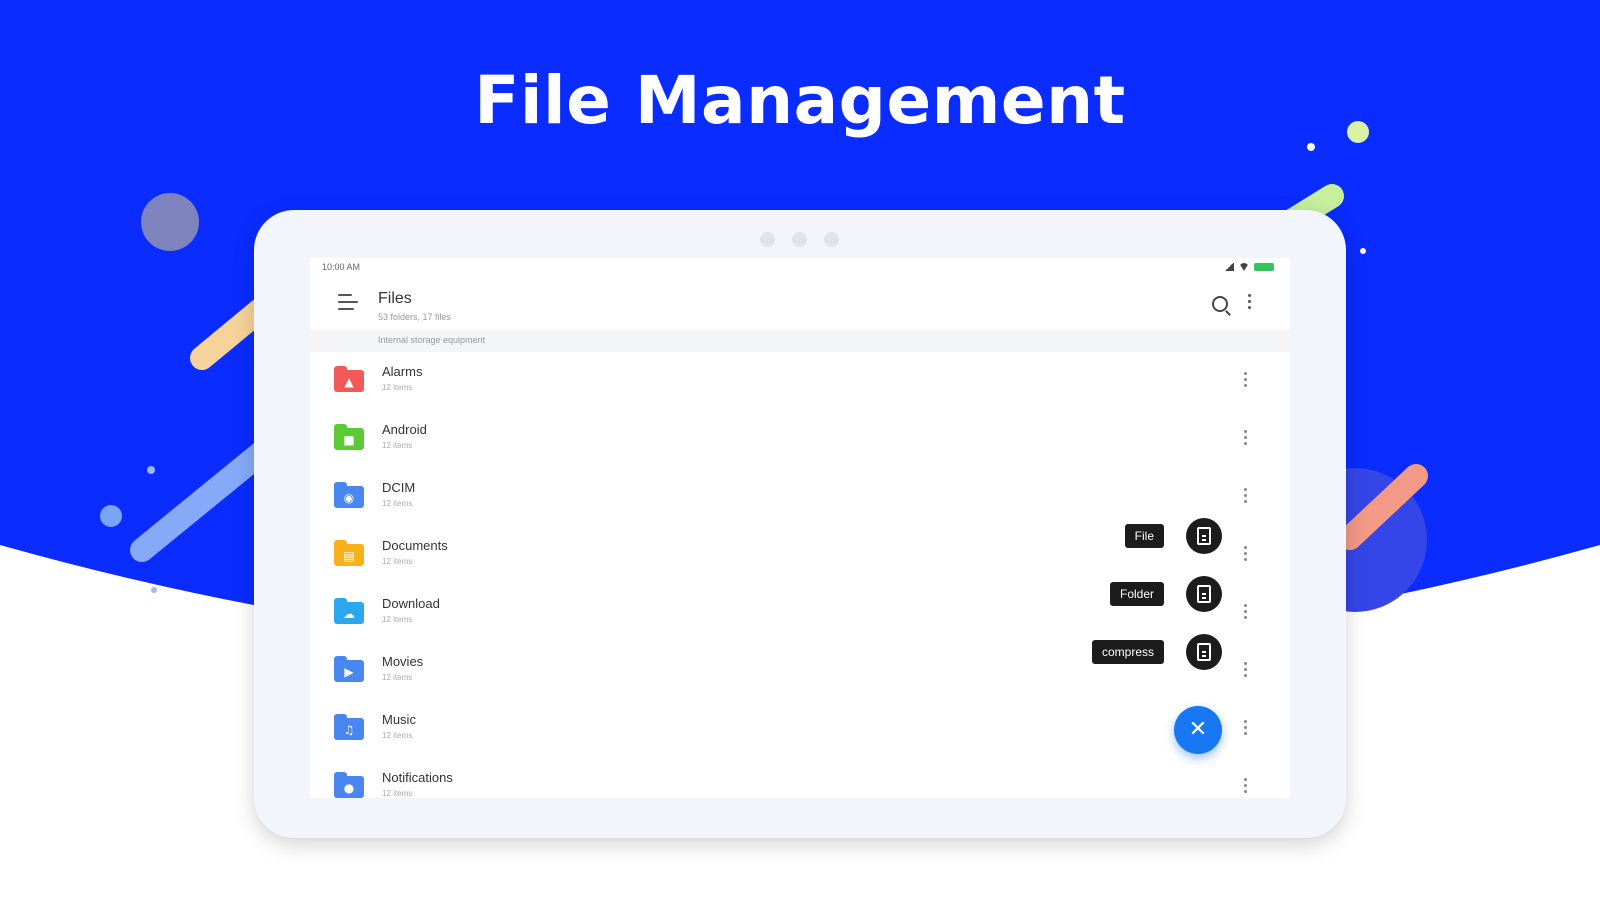  Describe the element at coordinates (1136, 594) in the screenshot. I see `fab-label-folder: Folder` at that location.